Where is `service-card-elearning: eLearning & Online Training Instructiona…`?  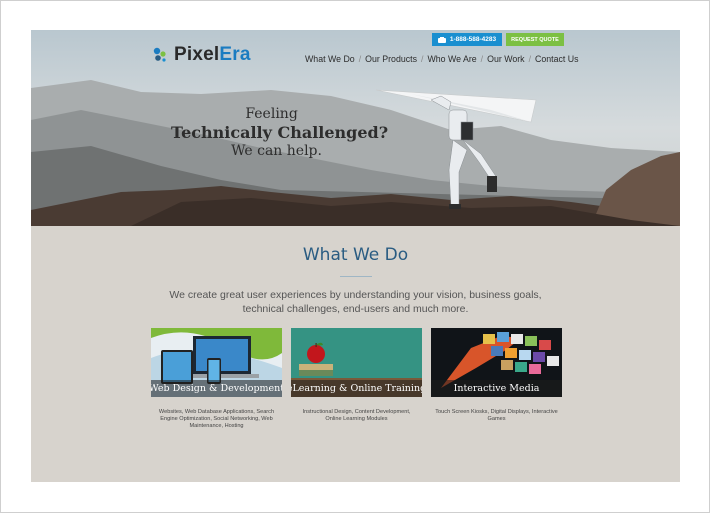
service-card-elearning: eLearning & Online Training Instructiona… is located at coordinates (356, 379).